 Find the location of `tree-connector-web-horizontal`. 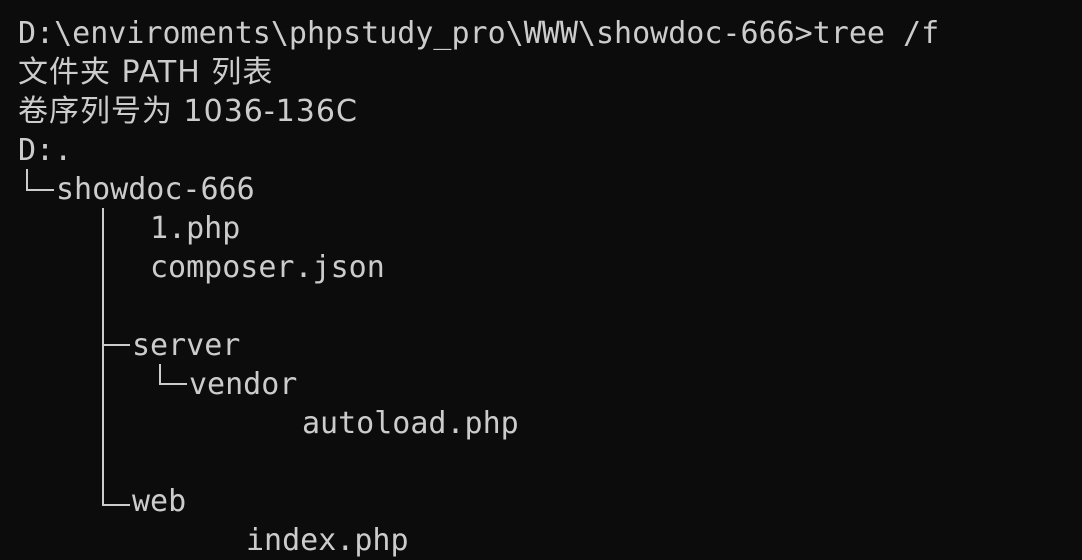

tree-connector-web-horizontal is located at coordinates (116, 505).